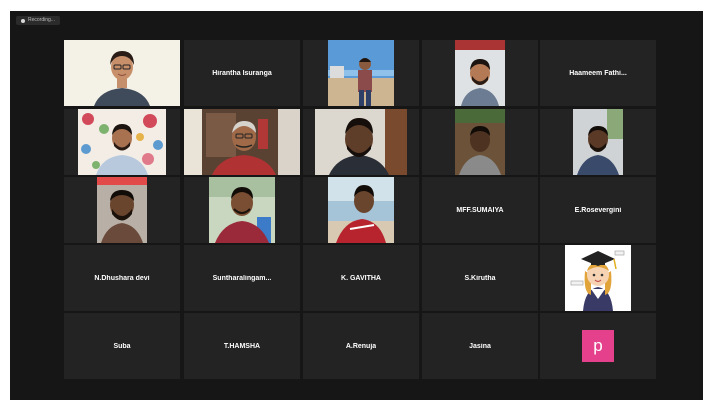 The image size is (703, 400). I want to click on graduate-cartoon-avatar, so click(598, 278).